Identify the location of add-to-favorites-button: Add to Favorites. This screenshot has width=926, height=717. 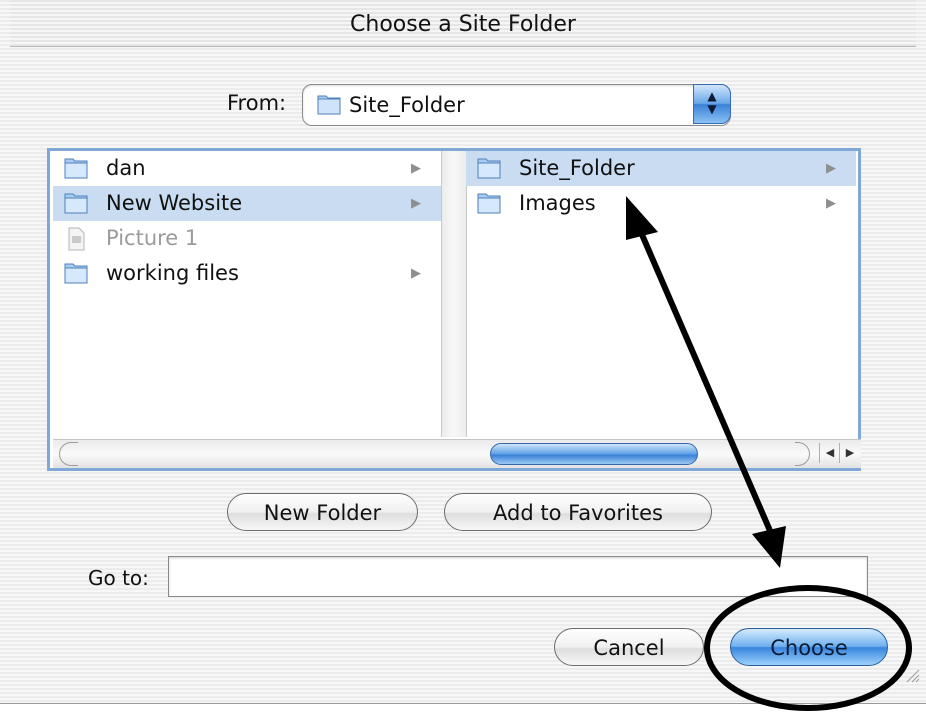
(578, 512).